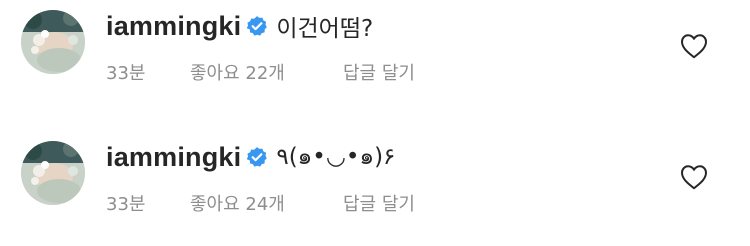 Image resolution: width=750 pixels, height=246 pixels. Describe the element at coordinates (266, 203) in the screenshot. I see `likes-count-button: 좋아요 24개` at that location.